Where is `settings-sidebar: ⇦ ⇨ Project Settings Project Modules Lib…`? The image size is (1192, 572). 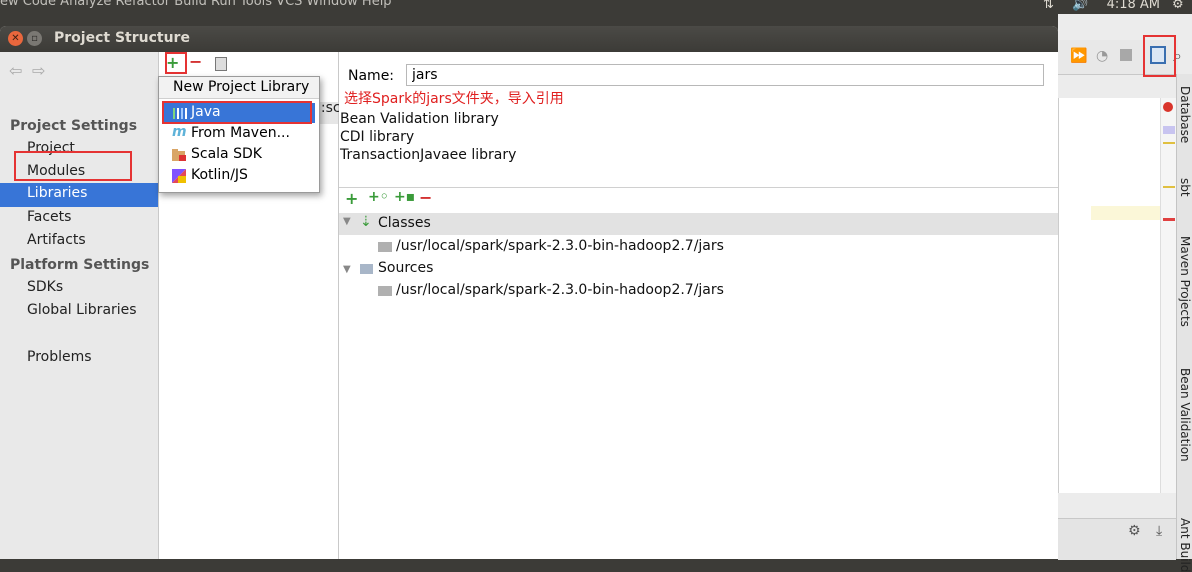 settings-sidebar: ⇦ ⇨ Project Settings Project Modules Lib… is located at coordinates (79, 305).